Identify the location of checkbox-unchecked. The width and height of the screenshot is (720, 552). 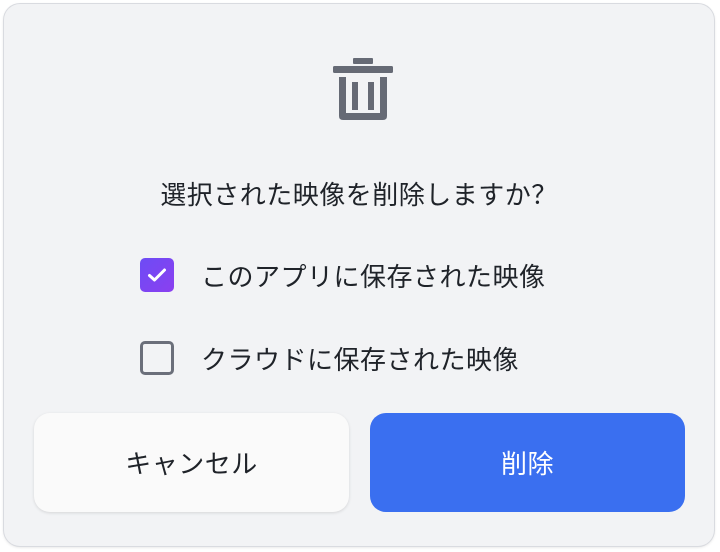
(157, 358).